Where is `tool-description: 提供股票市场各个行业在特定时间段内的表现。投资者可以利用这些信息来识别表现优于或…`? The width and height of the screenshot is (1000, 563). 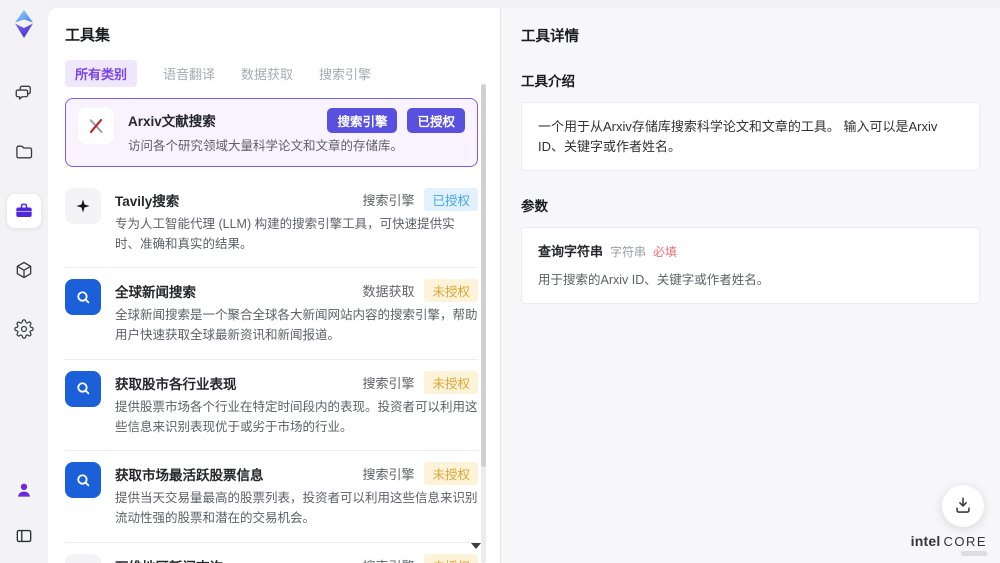
tool-description: 提供股票市场各个行业在特定时间段内的表现。投资者可以利用这些信息来识别表现优于或… is located at coordinates (296, 416).